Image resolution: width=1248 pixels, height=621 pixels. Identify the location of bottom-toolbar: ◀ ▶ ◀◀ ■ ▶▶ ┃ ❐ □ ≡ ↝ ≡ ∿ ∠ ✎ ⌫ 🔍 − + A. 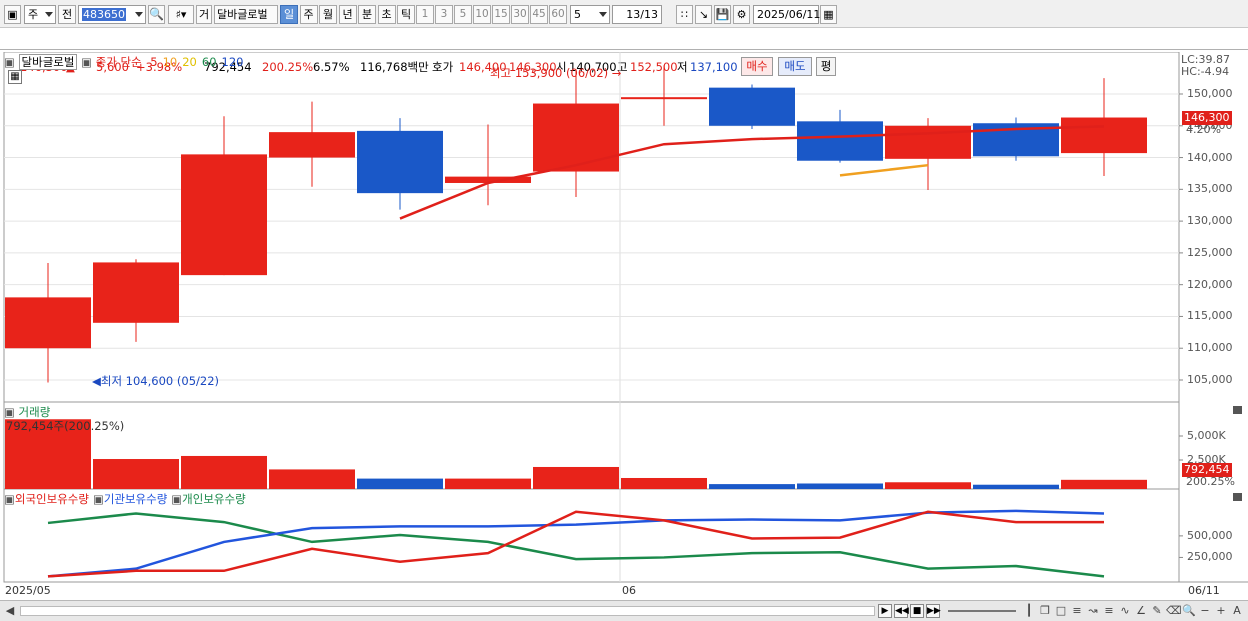
(624, 610).